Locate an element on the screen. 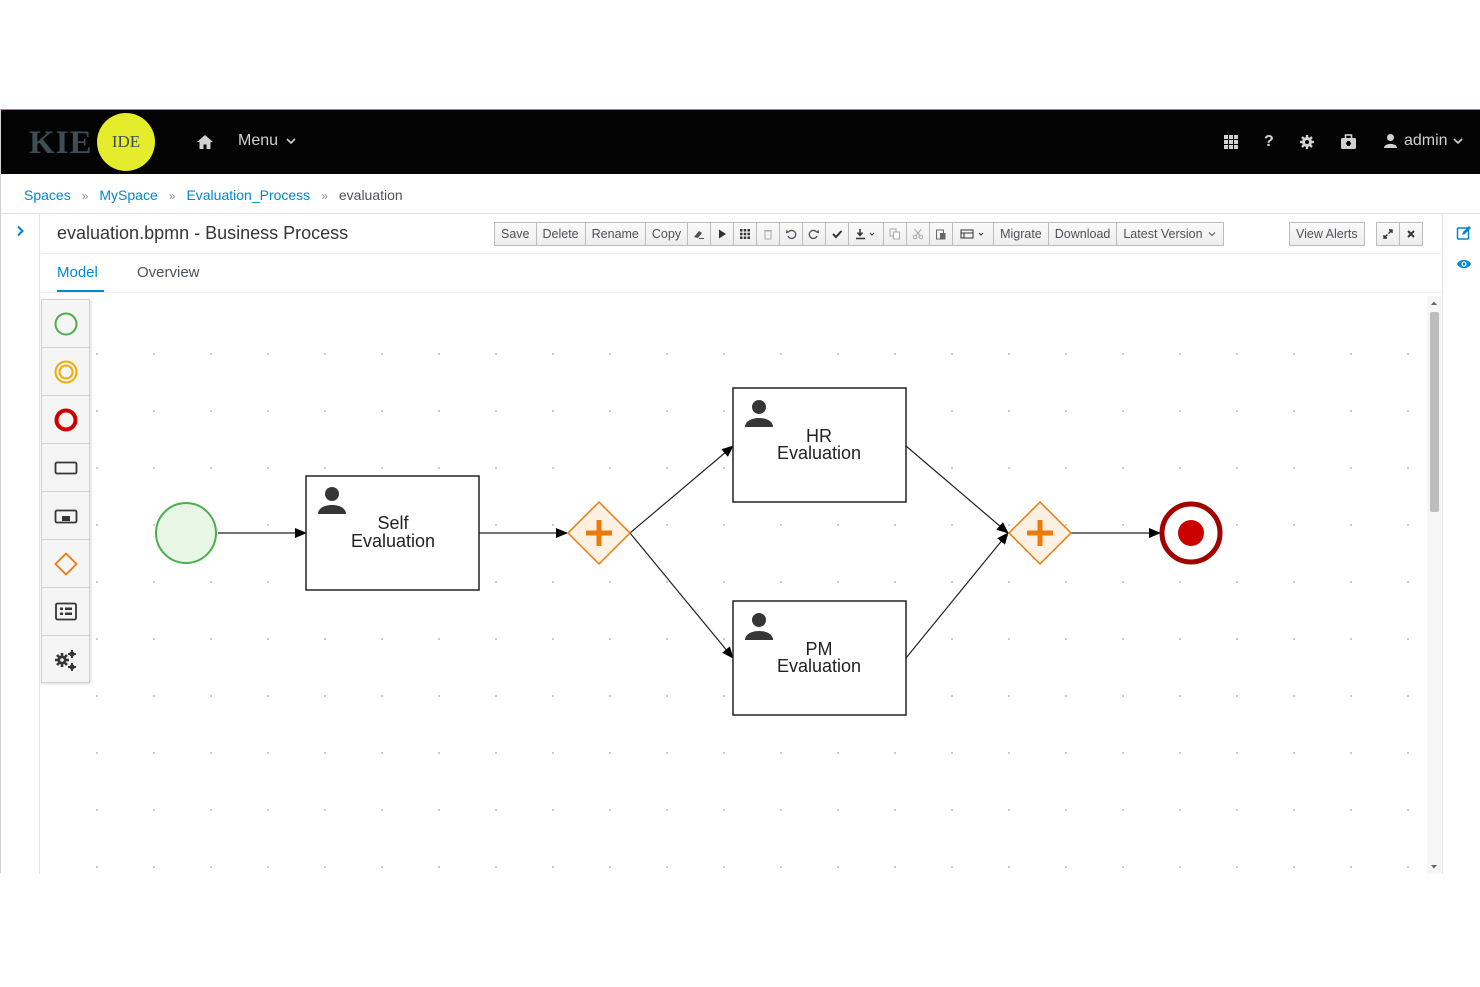 The image size is (1480, 987). download-dropdown is located at coordinates (866, 234).